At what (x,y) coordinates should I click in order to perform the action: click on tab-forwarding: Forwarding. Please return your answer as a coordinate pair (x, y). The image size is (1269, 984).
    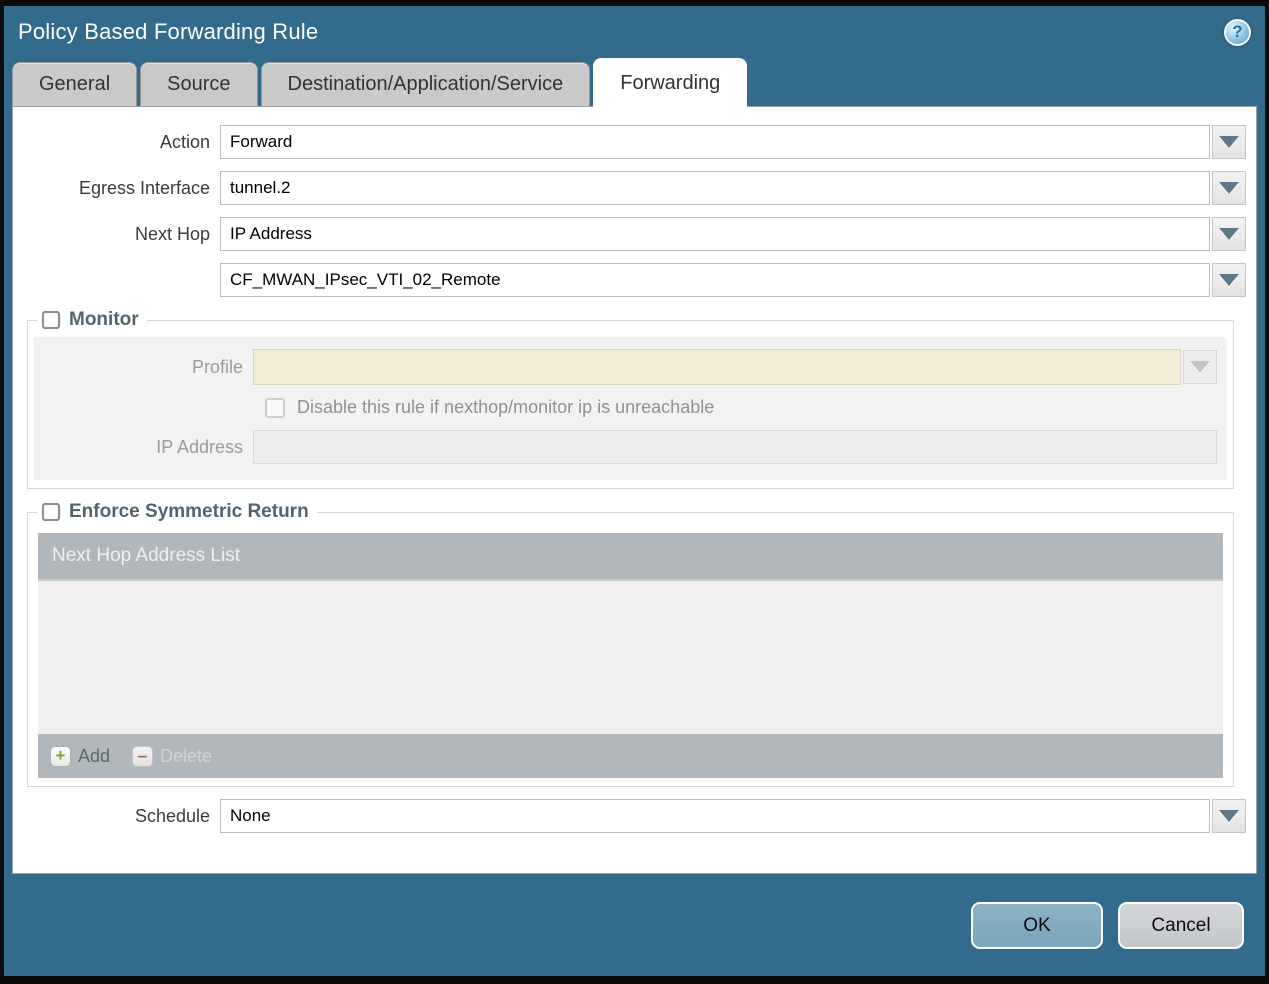
    Looking at the image, I should click on (670, 83).